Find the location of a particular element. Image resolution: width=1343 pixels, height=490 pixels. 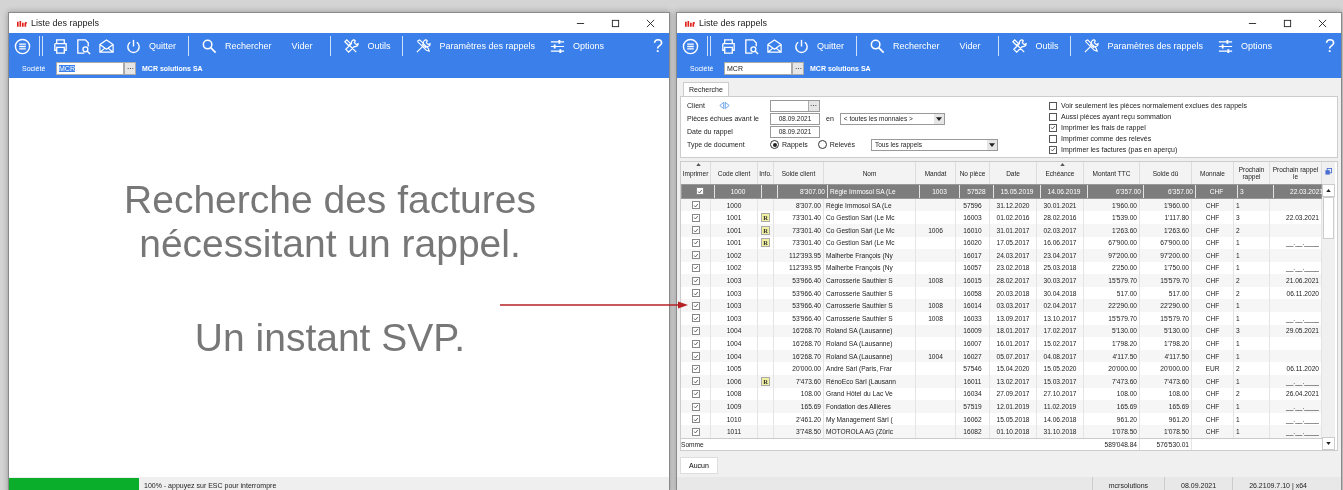

columns-icon is located at coordinates (1328, 172).